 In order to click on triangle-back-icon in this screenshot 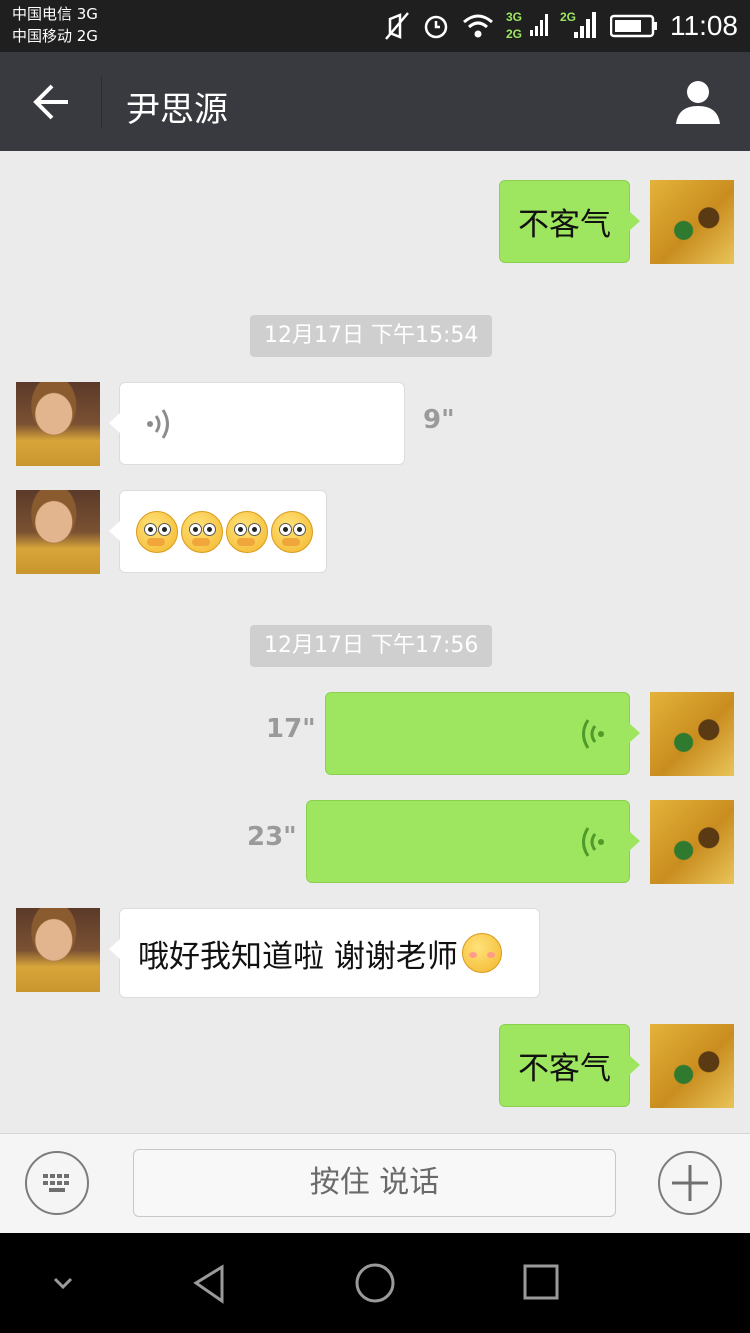, I will do `click(208, 1284)`.